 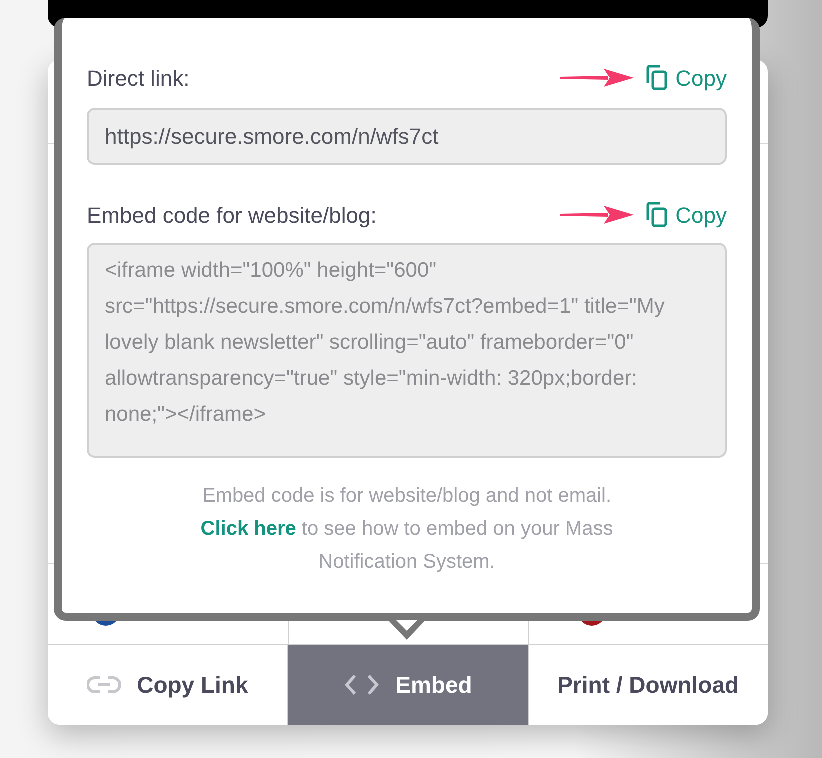 I want to click on help-link: Click here, so click(x=248, y=529).